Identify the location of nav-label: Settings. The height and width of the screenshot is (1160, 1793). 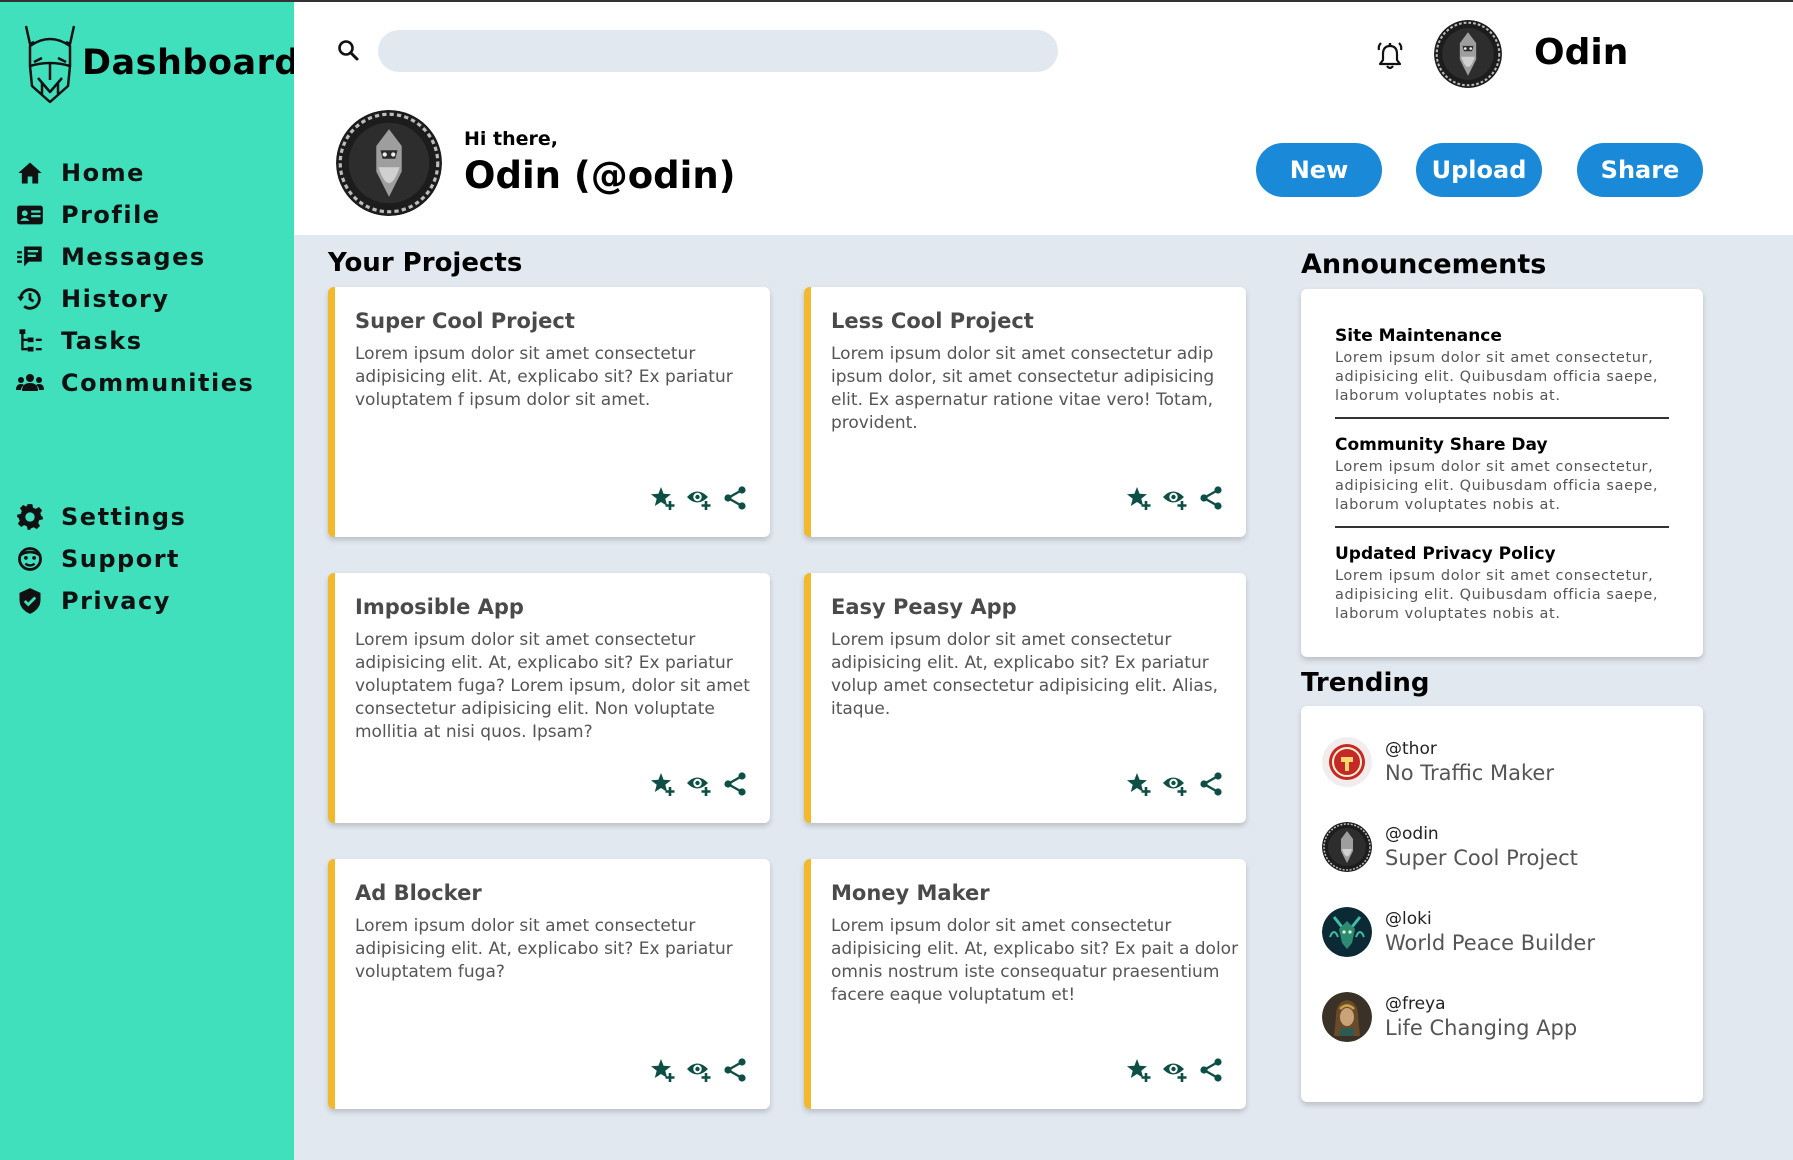
(124, 517).